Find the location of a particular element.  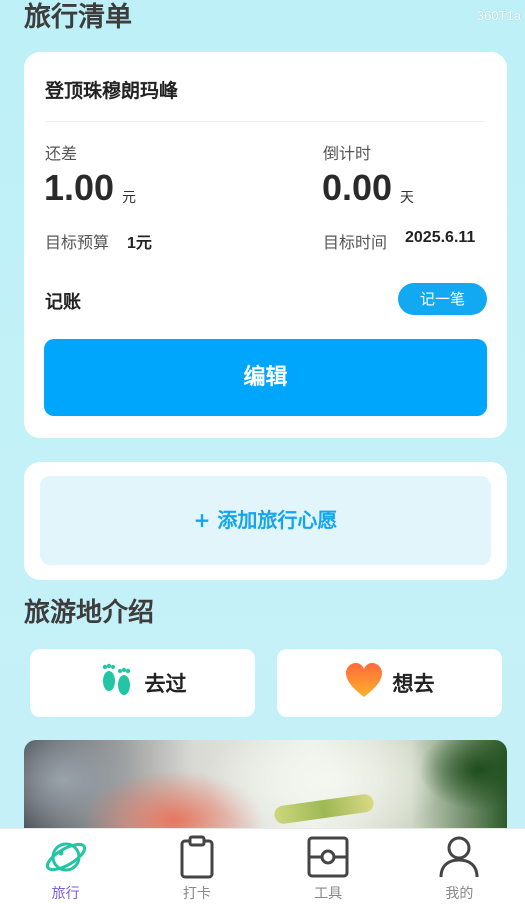

add-wish-button: + 添加旅行心愿 is located at coordinates (265, 520).